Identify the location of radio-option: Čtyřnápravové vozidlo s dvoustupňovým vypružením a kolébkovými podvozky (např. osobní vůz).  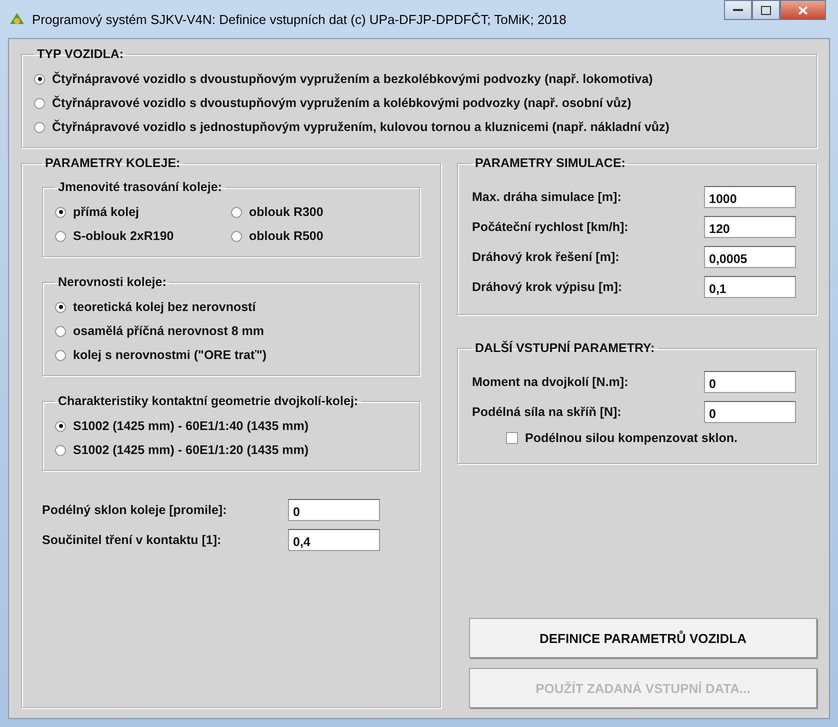
(419, 103).